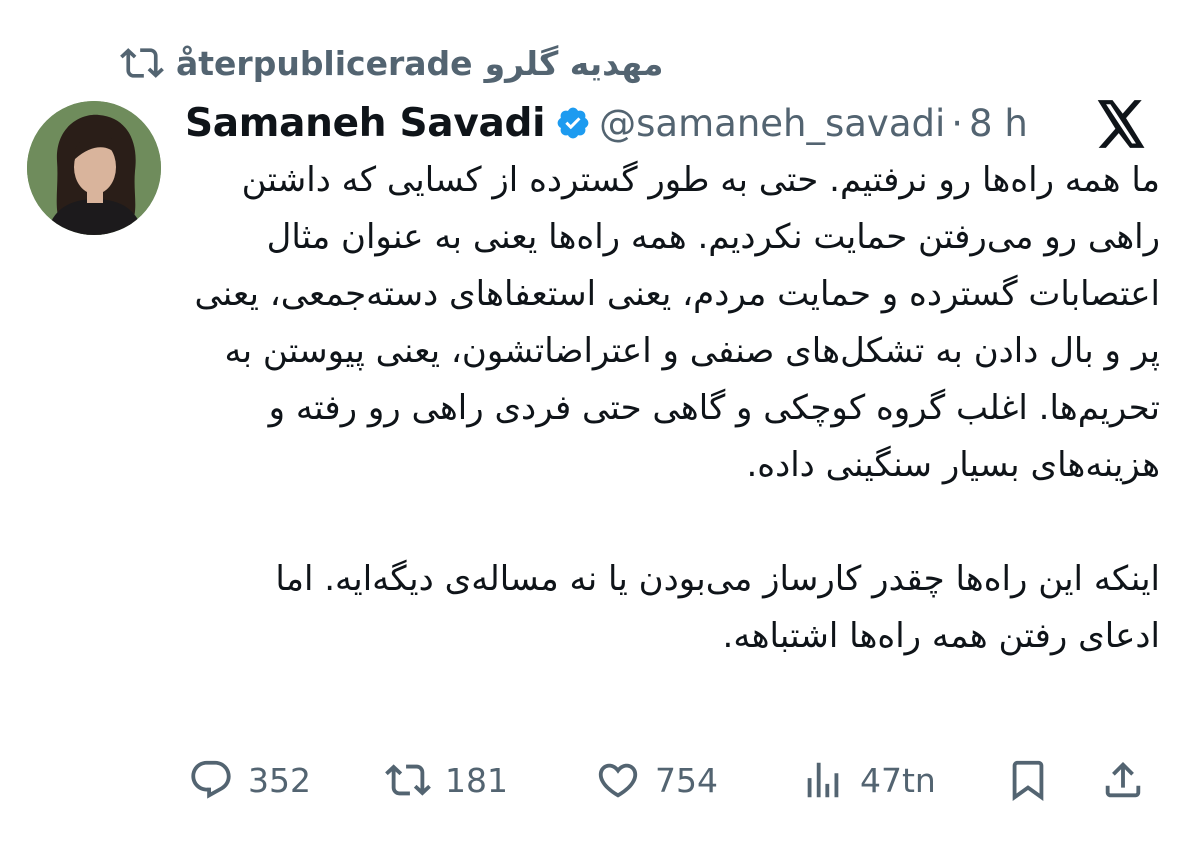 This screenshot has height=844, width=1179. Describe the element at coordinates (1121, 124) in the screenshot. I see `x-logo-icon` at that location.